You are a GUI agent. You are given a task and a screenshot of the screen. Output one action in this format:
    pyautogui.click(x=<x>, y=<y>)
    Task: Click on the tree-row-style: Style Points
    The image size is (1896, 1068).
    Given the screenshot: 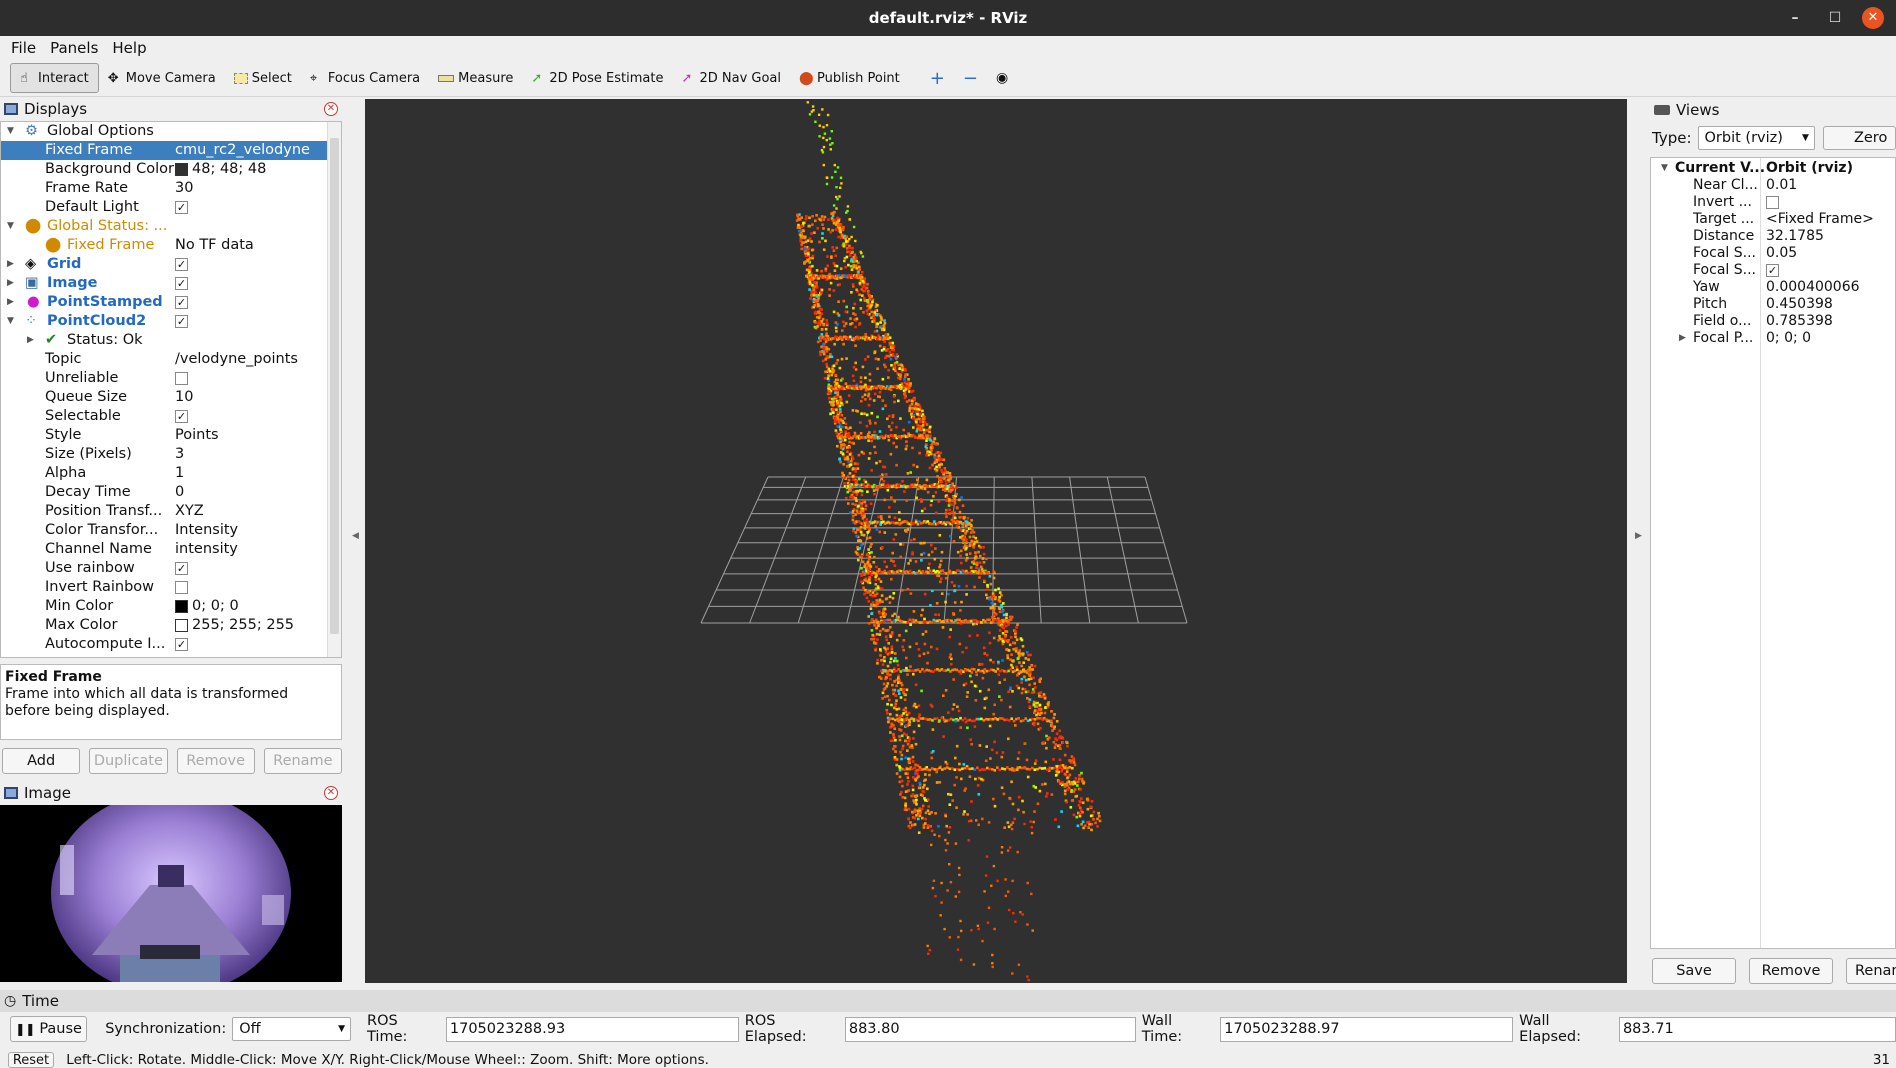 What is the action you would take?
    pyautogui.click(x=171, y=435)
    